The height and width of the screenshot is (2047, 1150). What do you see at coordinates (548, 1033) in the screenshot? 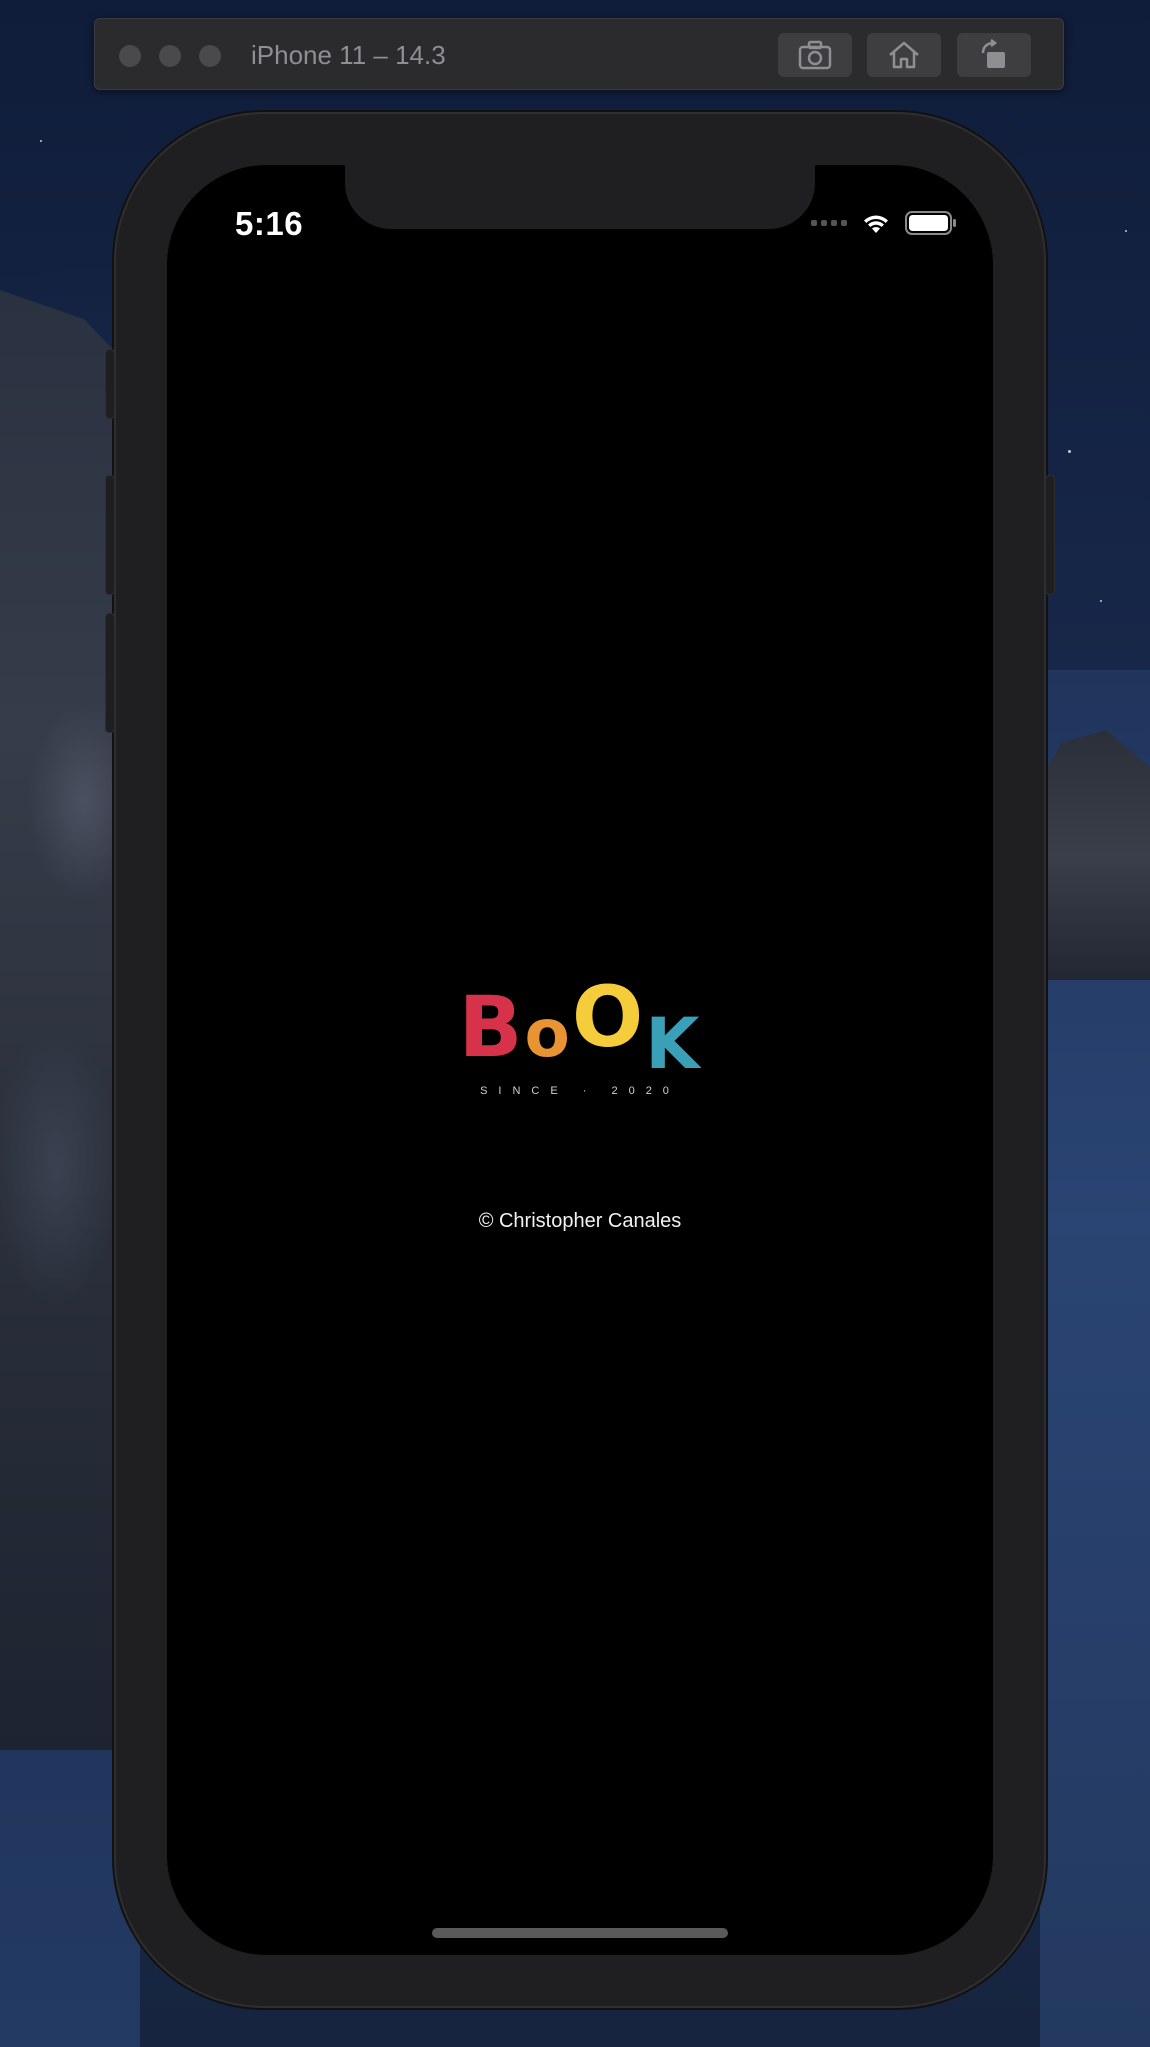
I see `logo-letter: o` at bounding box center [548, 1033].